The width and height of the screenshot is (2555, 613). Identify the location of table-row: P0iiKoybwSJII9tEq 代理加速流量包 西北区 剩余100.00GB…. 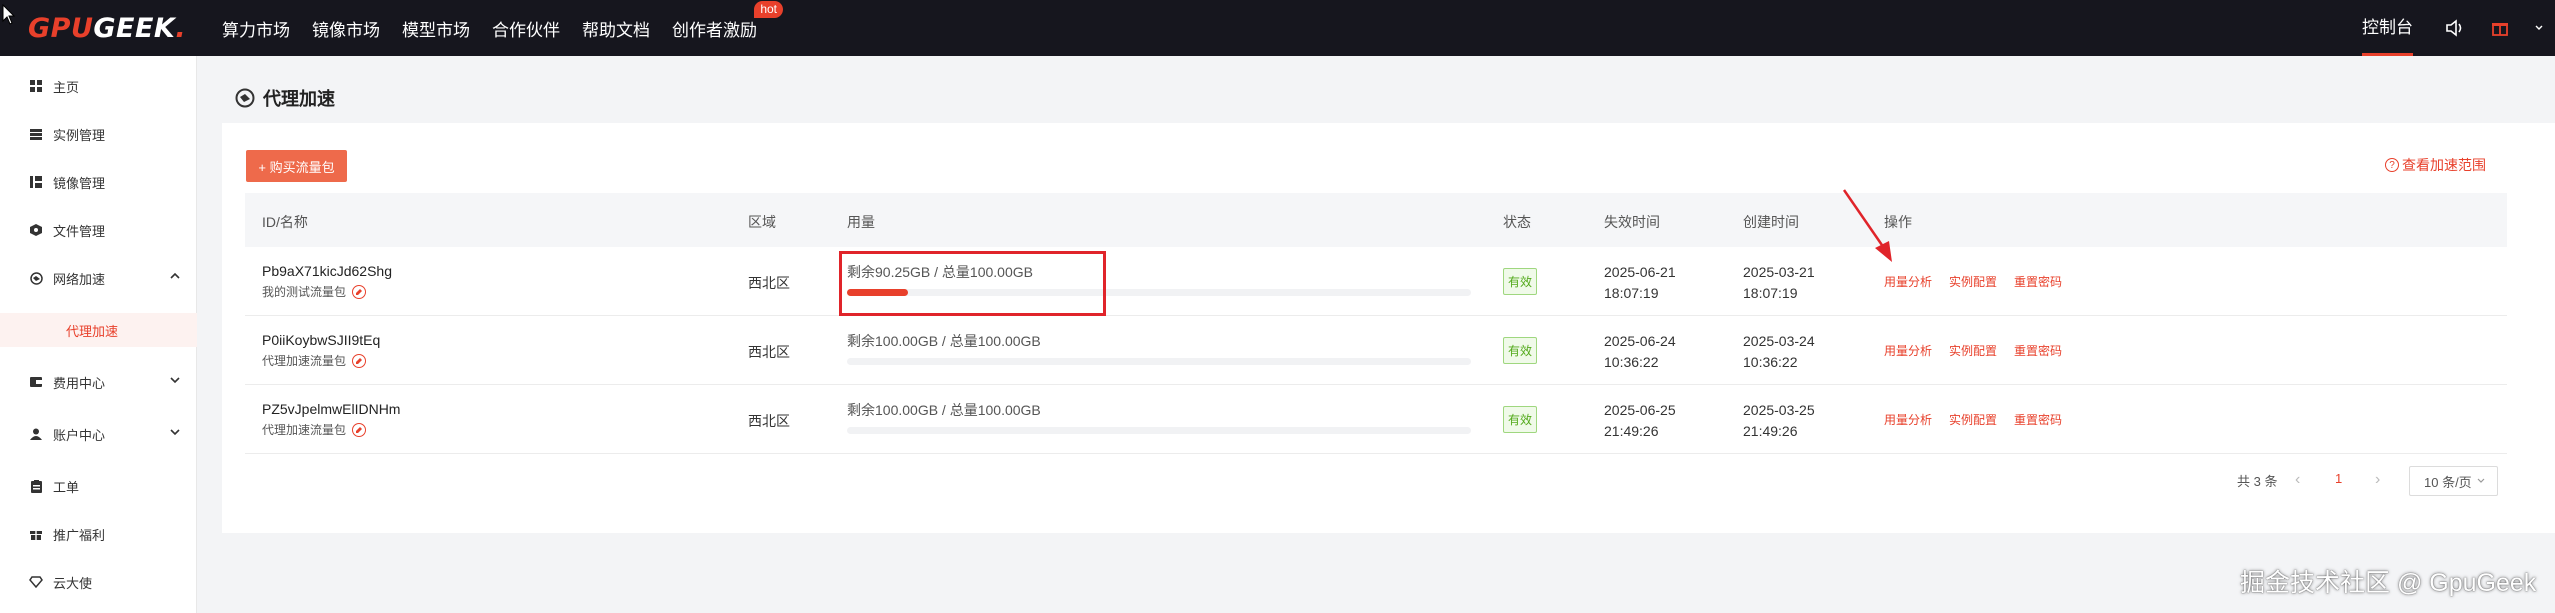
(1376, 350).